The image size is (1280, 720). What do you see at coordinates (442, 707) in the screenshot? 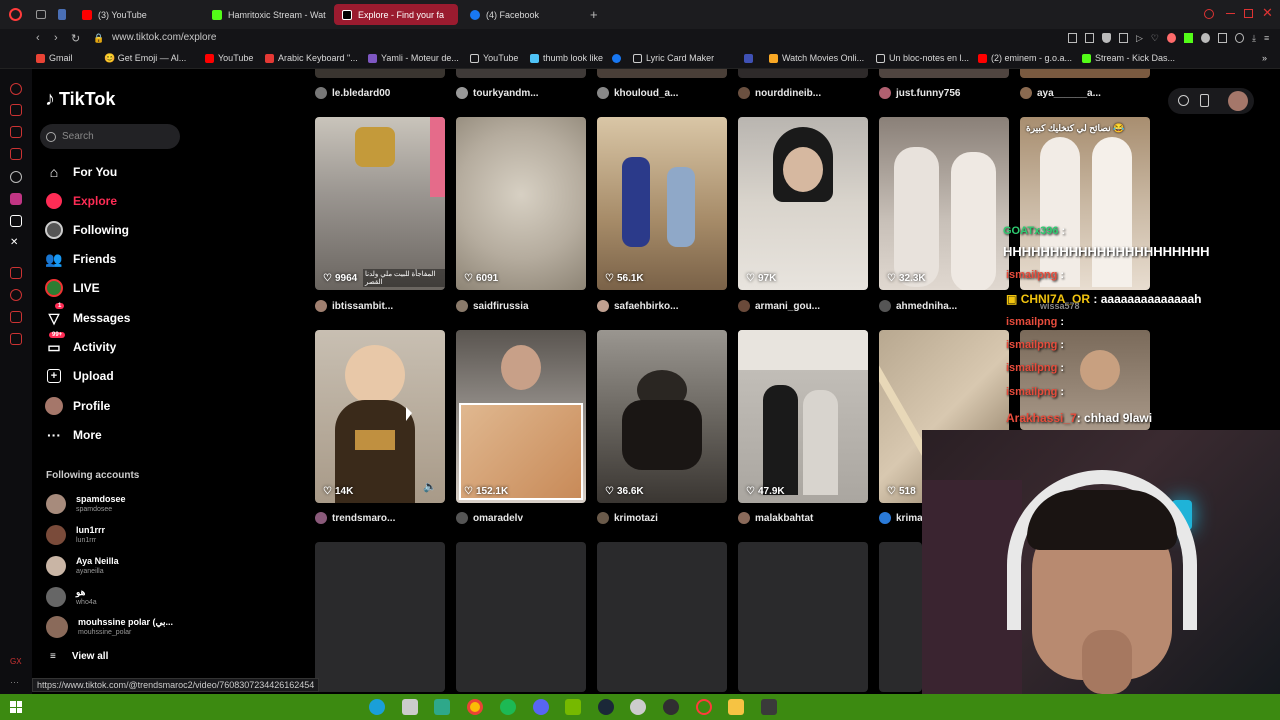
I see `calculator-icon` at bounding box center [442, 707].